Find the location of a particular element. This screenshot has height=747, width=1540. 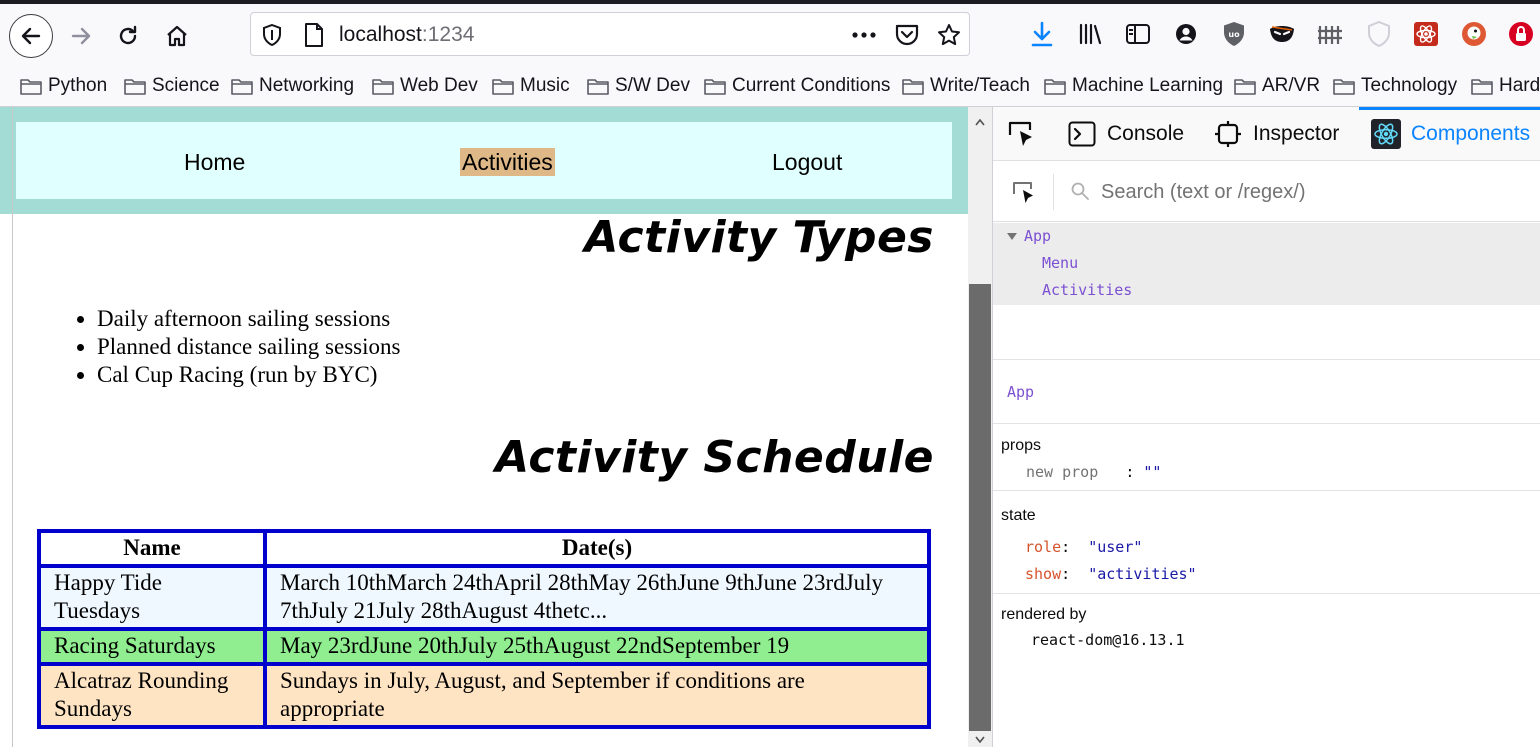

state-key: show is located at coordinates (1043, 574).